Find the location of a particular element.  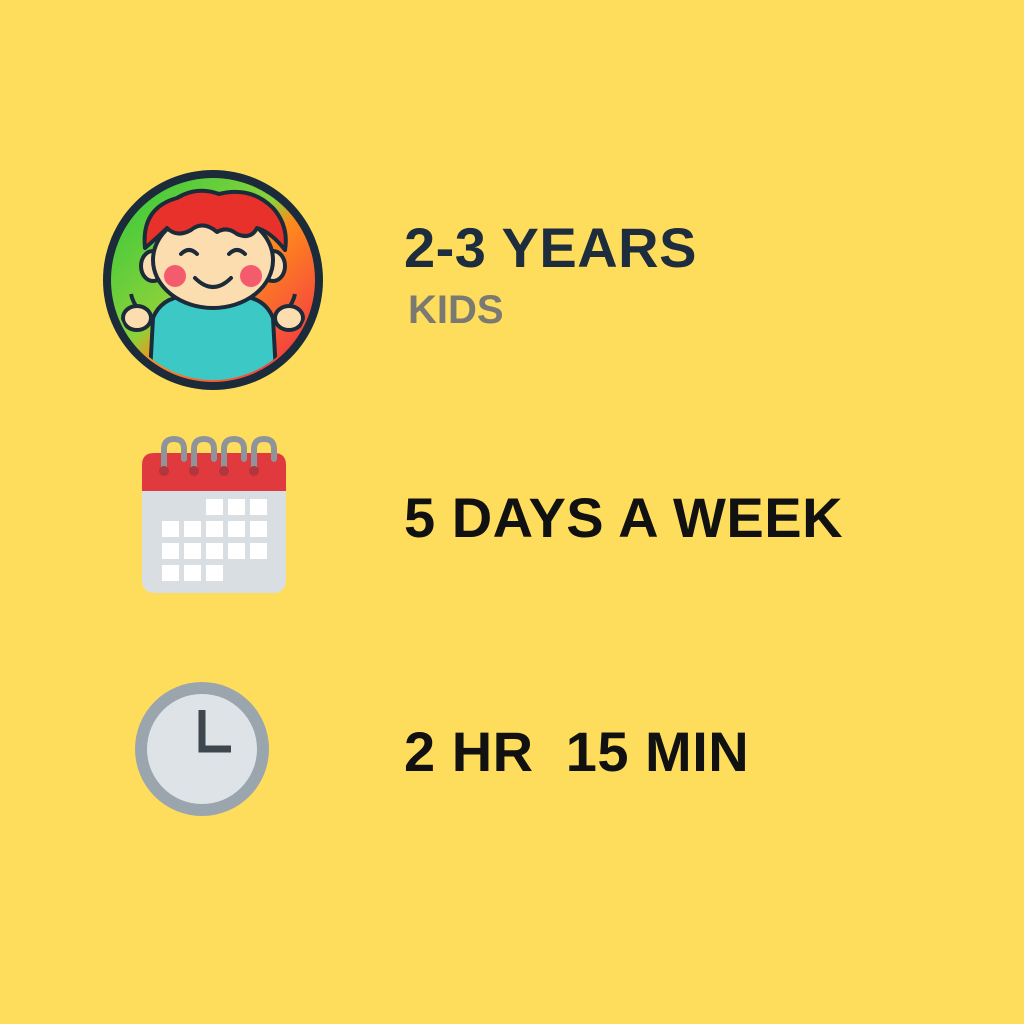

session-duration-label: 2 HR 15 MIN is located at coordinates (577, 751).